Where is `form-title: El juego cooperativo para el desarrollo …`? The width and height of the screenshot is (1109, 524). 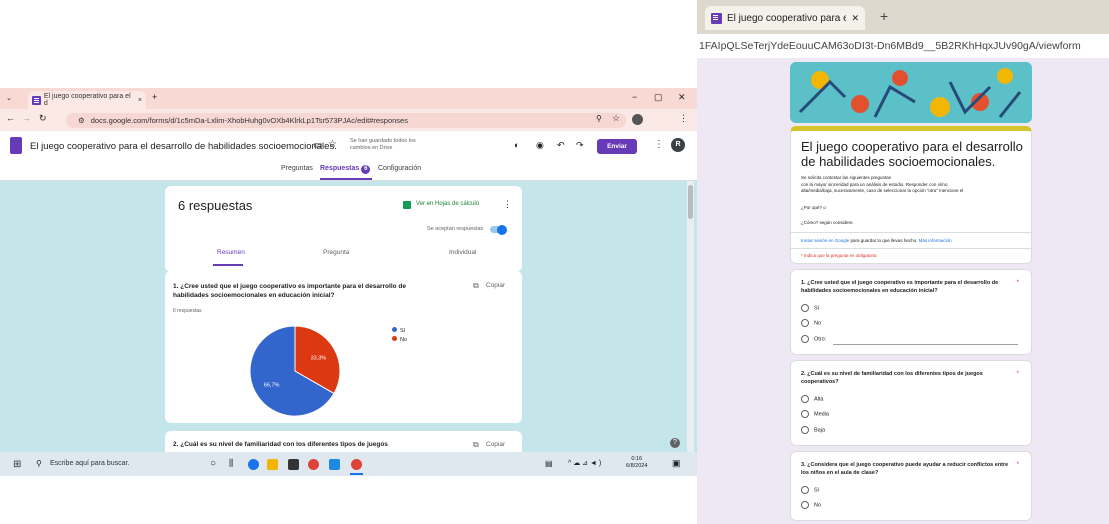
form-title: El juego cooperativo para el desarrollo … is located at coordinates (183, 146).